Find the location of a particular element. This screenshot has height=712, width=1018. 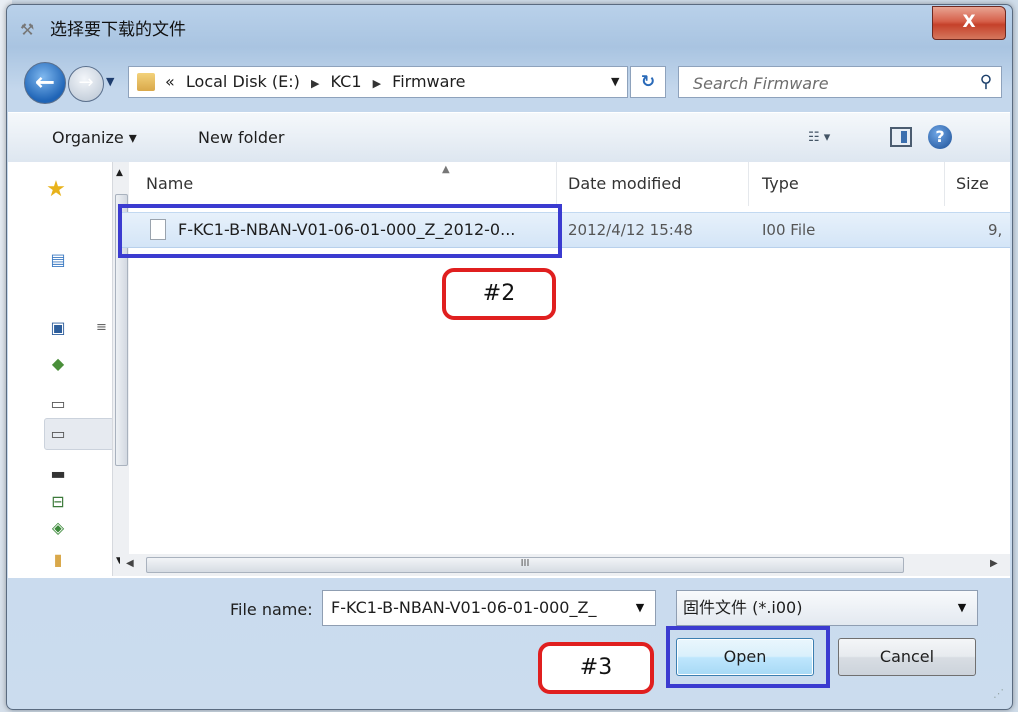

file-name-input: F-KC1-B-NBAN-V01-06-01-000_Z_ is located at coordinates (476, 608).